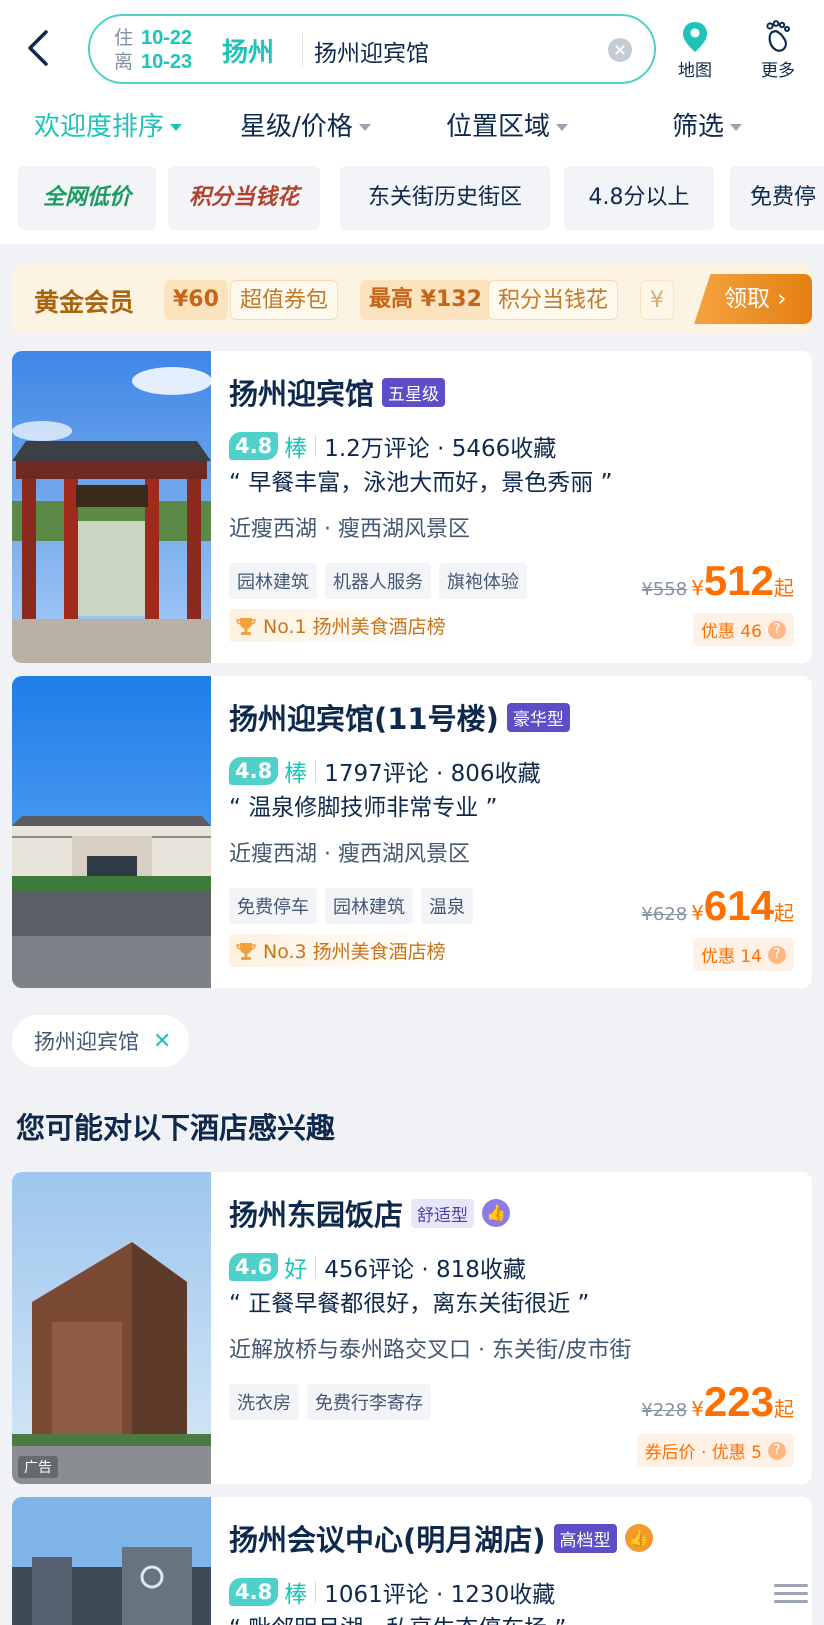 This screenshot has width=824, height=1625. I want to click on discount-badge: 优惠 46?, so click(743, 629).